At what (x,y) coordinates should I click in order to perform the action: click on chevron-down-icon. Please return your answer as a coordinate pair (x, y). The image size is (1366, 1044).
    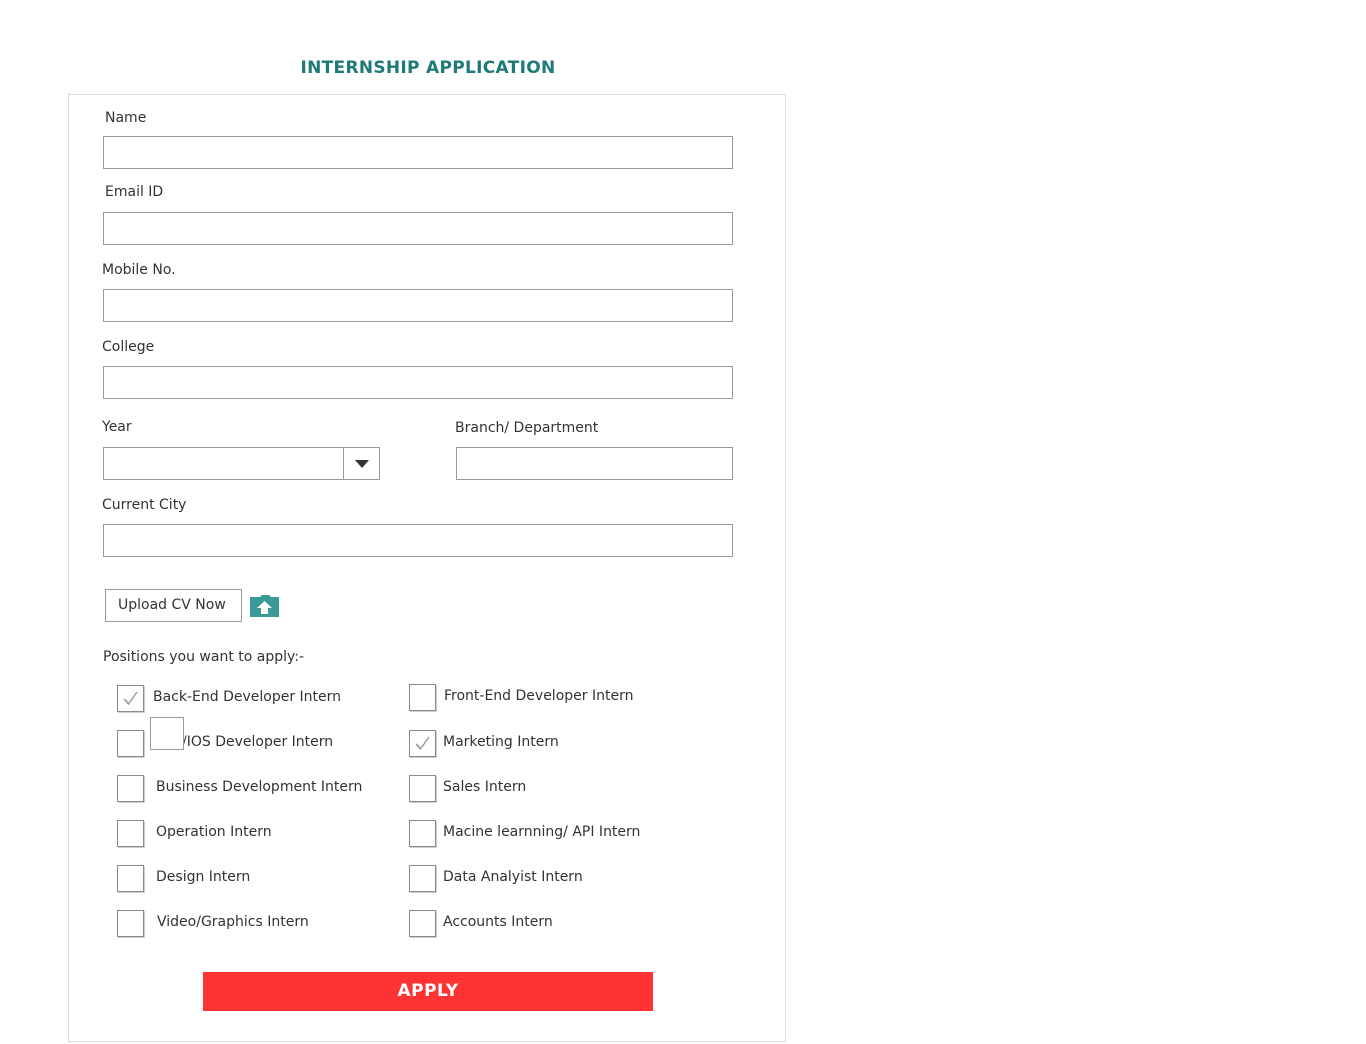
    Looking at the image, I should click on (362, 464).